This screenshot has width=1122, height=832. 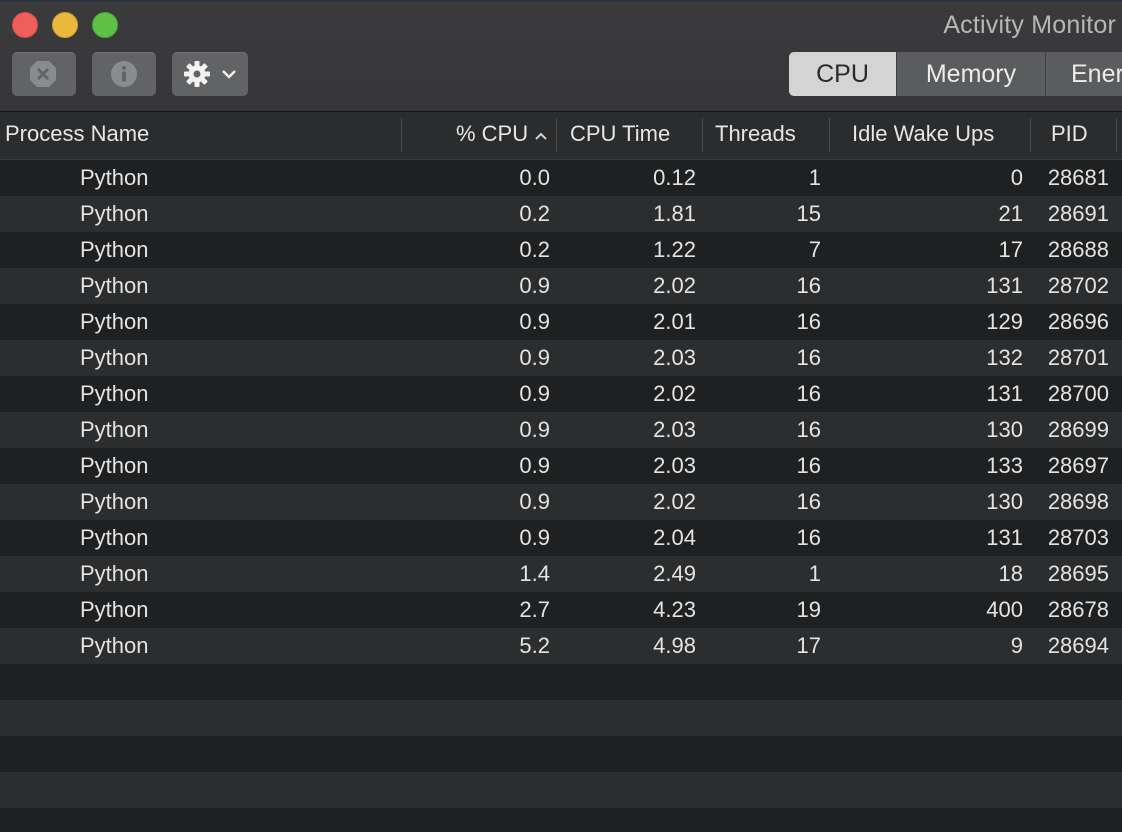 What do you see at coordinates (971, 74) in the screenshot?
I see `tab-memory: Memory` at bounding box center [971, 74].